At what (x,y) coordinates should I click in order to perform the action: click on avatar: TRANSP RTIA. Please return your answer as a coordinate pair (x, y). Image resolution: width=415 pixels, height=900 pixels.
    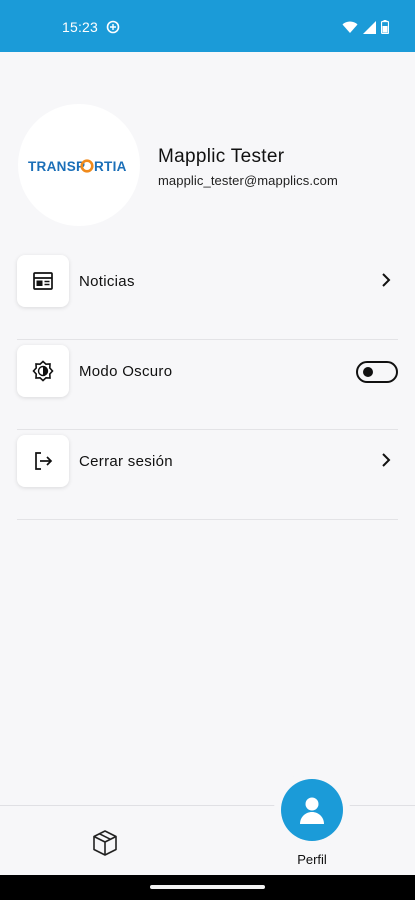
    Looking at the image, I should click on (79, 165).